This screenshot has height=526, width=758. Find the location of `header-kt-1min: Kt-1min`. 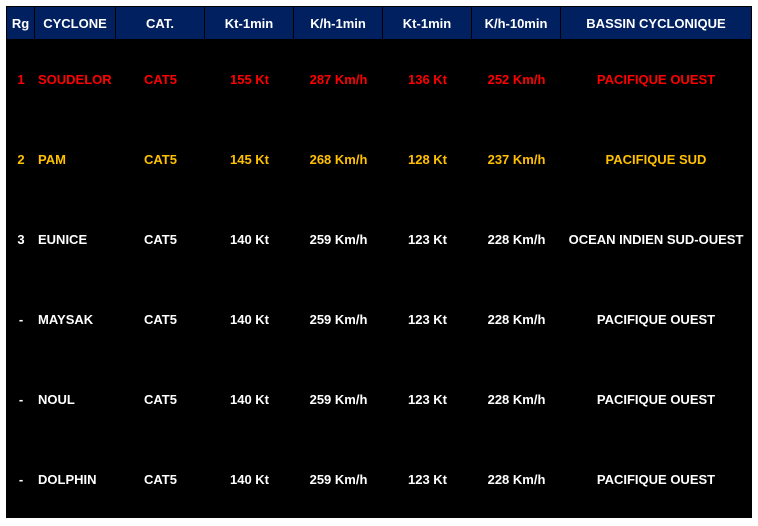

header-kt-1min: Kt-1min is located at coordinates (249, 23).